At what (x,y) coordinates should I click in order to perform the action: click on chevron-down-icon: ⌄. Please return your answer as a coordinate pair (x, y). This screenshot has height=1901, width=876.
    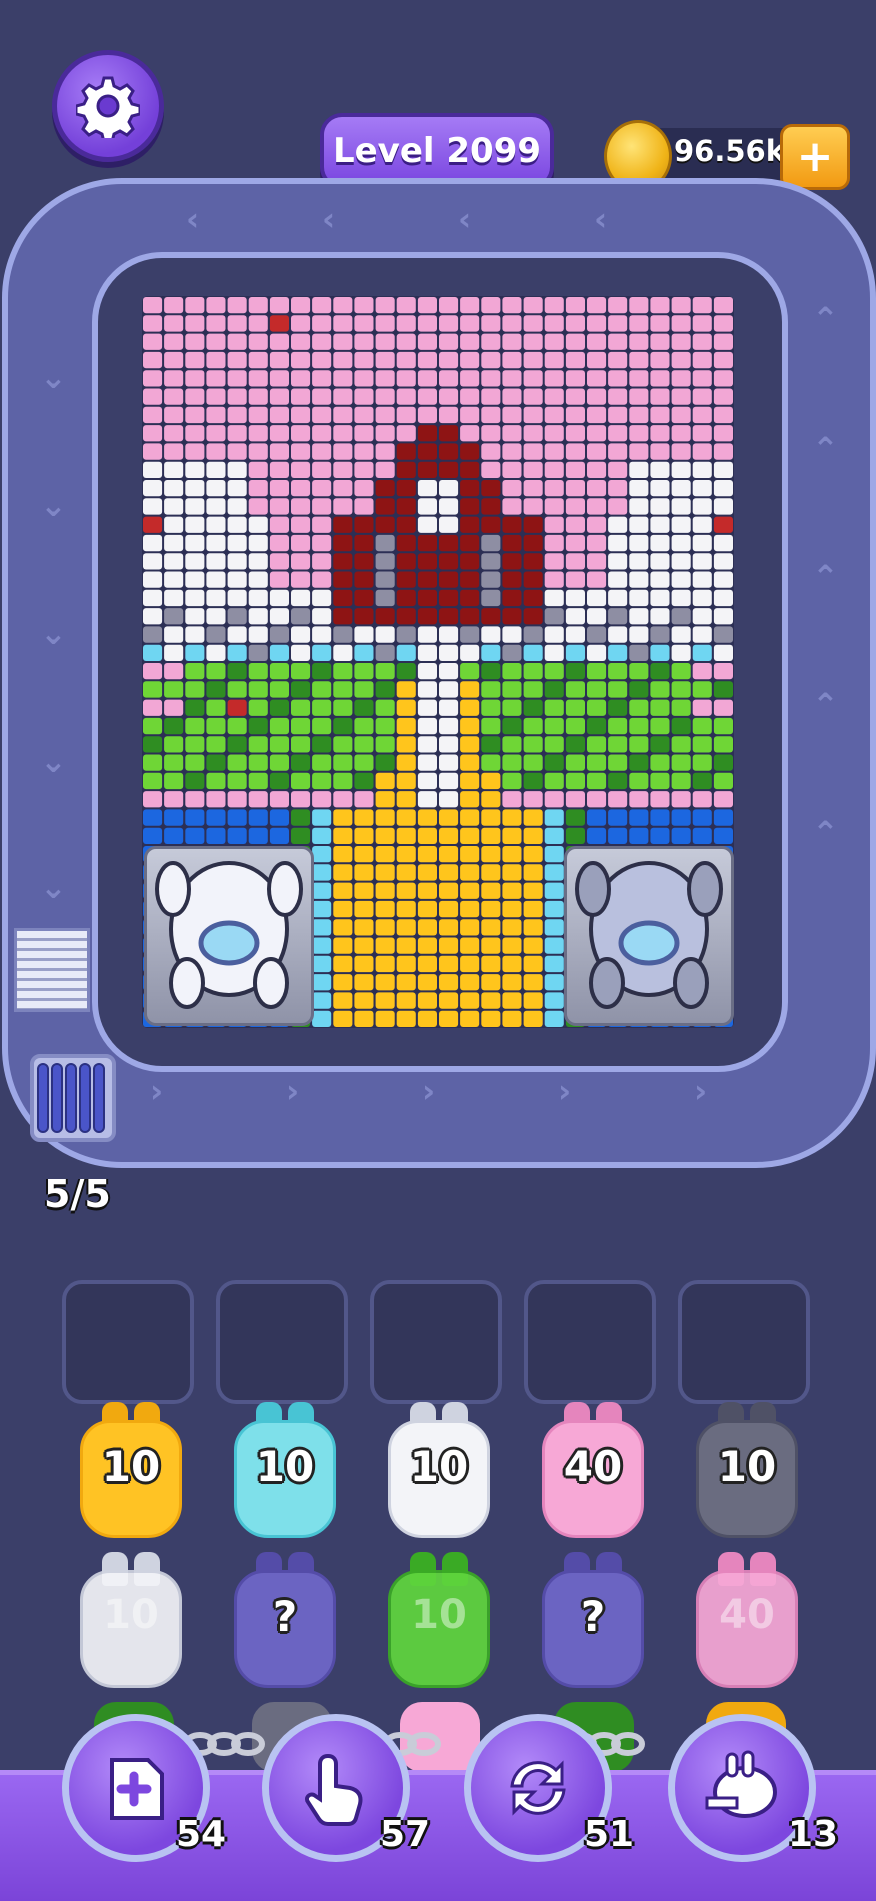
    Looking at the image, I should click on (53, 633).